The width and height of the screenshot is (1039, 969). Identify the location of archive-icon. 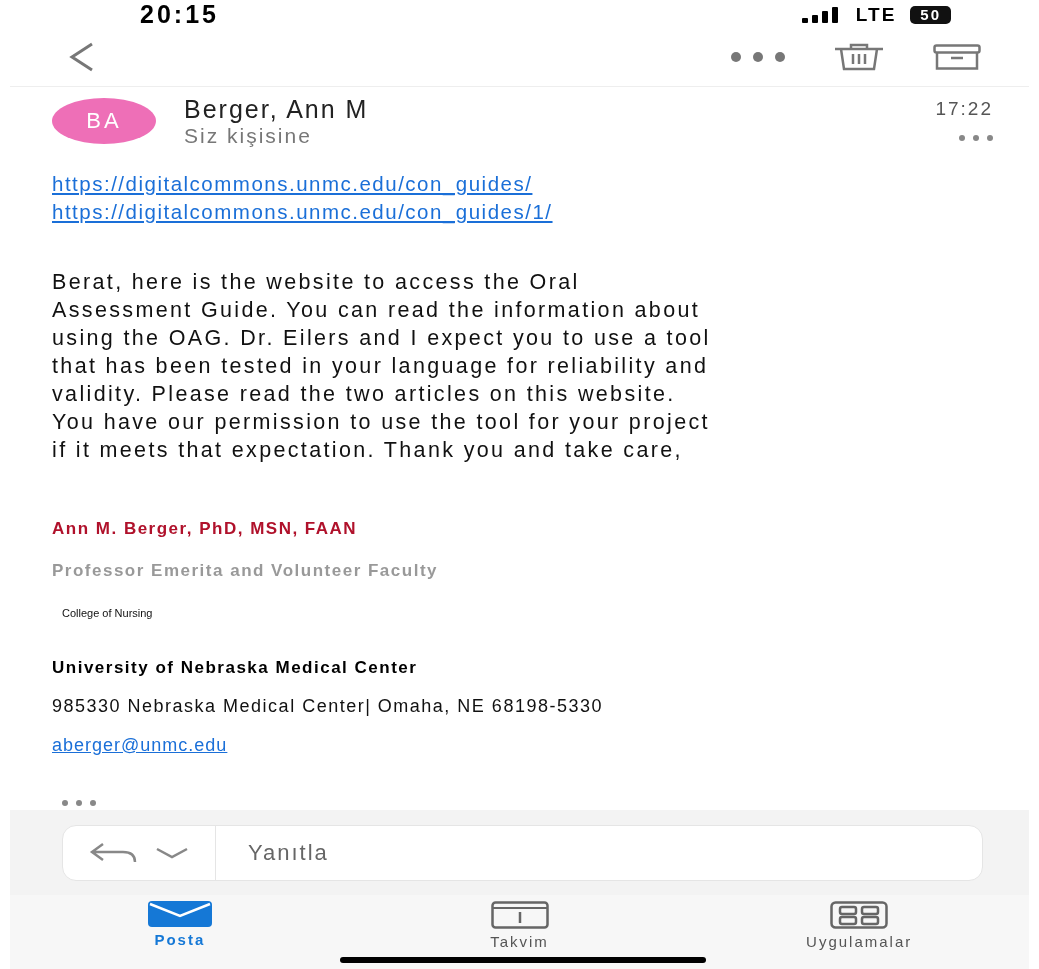
(957, 57).